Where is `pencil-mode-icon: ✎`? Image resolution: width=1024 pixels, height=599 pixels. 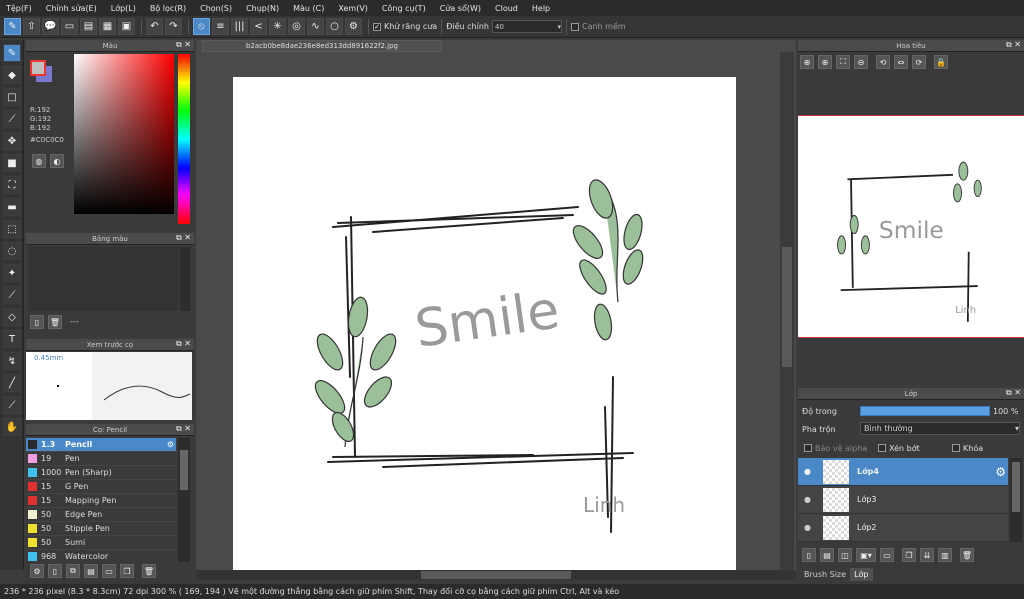
pencil-mode-icon: ✎ is located at coordinates (12, 26).